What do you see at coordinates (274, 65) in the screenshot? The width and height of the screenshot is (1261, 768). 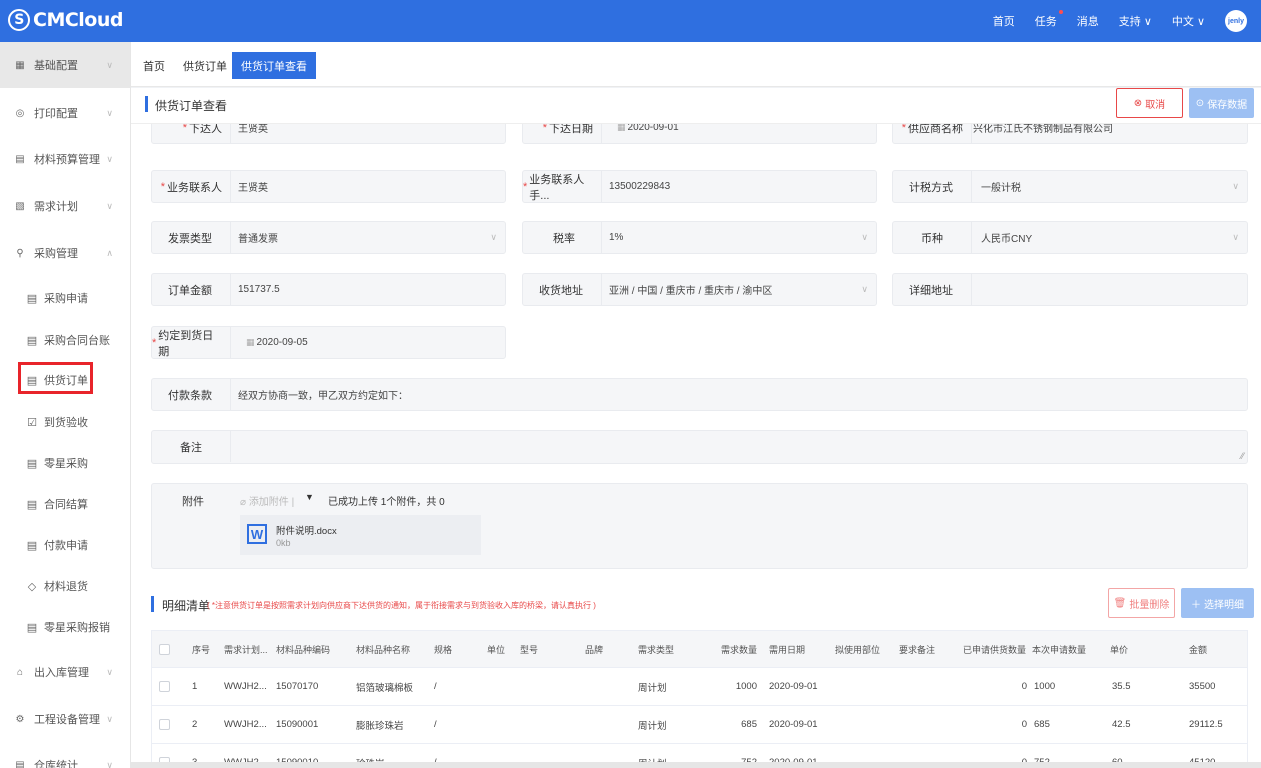 I see `tab-supply-order-view: 供货订单查看` at bounding box center [274, 65].